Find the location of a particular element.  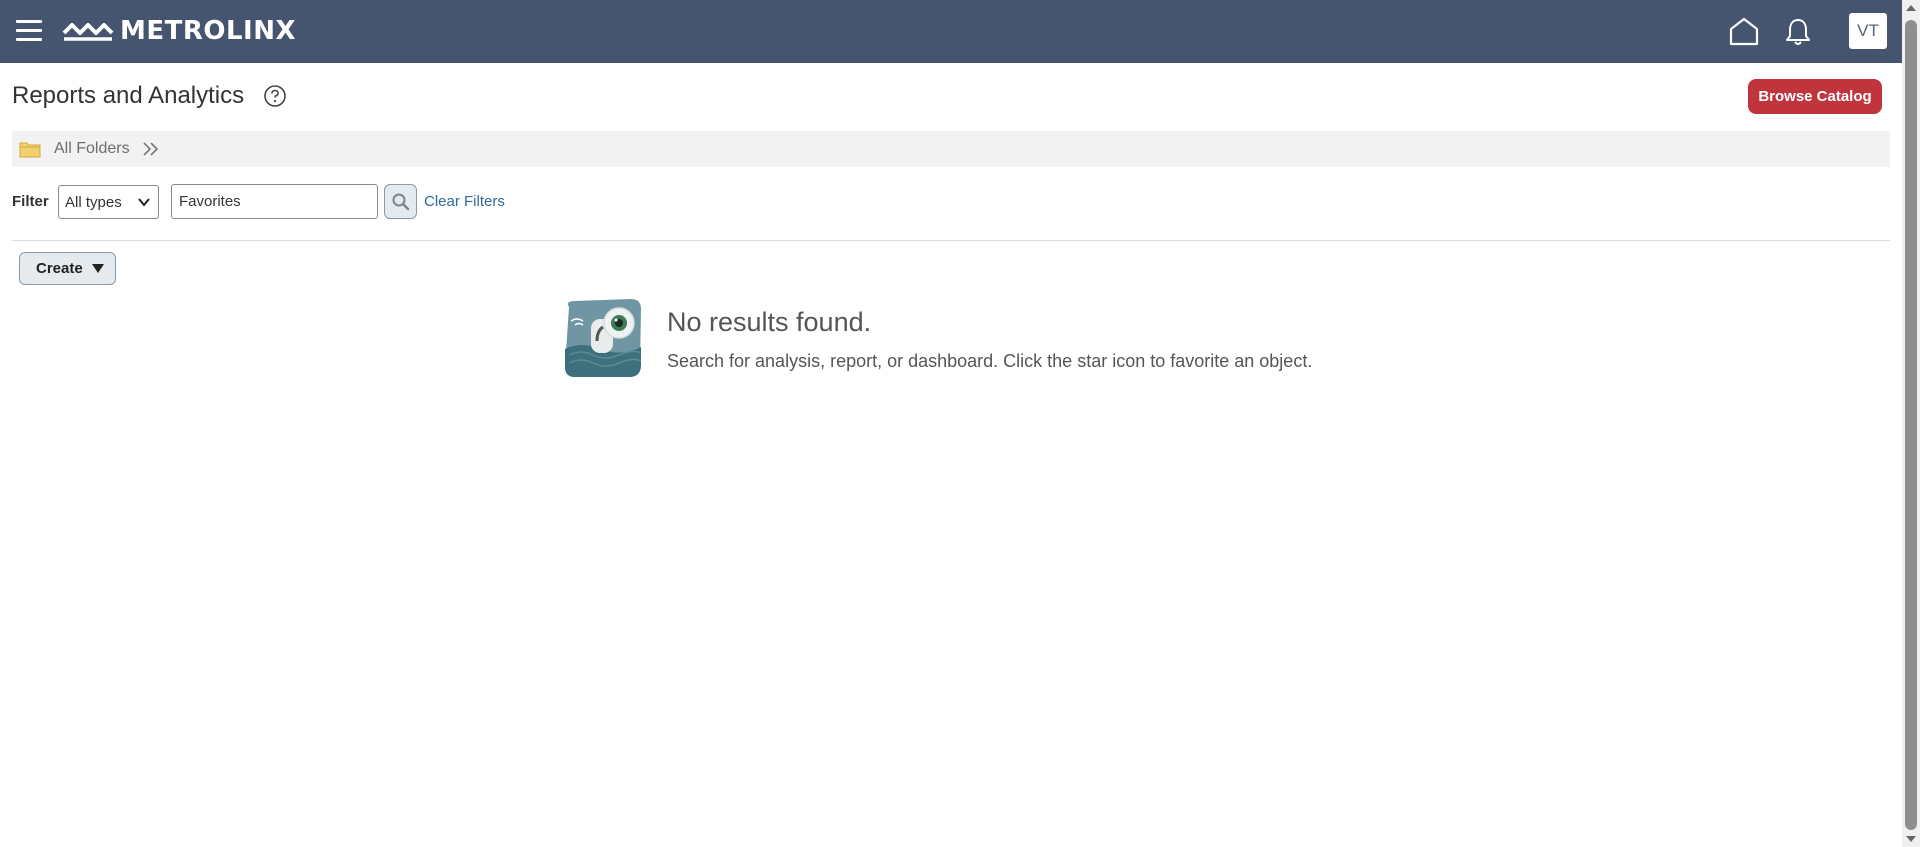

scroll-down-arrow-icon is located at coordinates (1911, 839).